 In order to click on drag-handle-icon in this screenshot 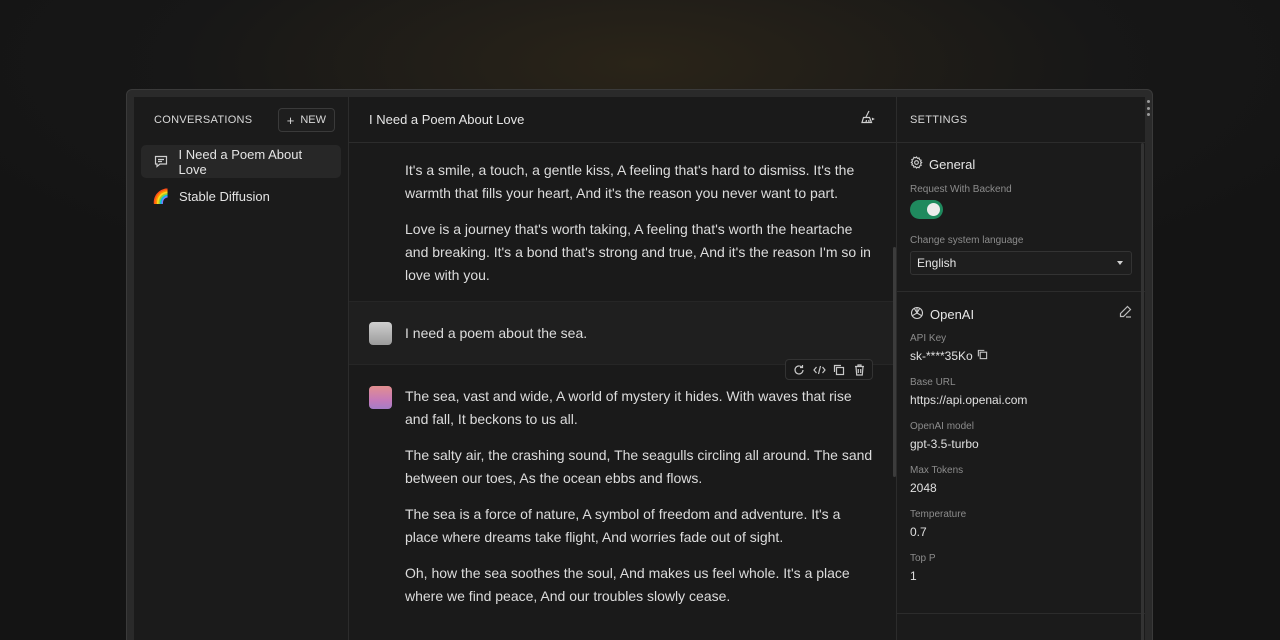, I will do `click(1148, 108)`.